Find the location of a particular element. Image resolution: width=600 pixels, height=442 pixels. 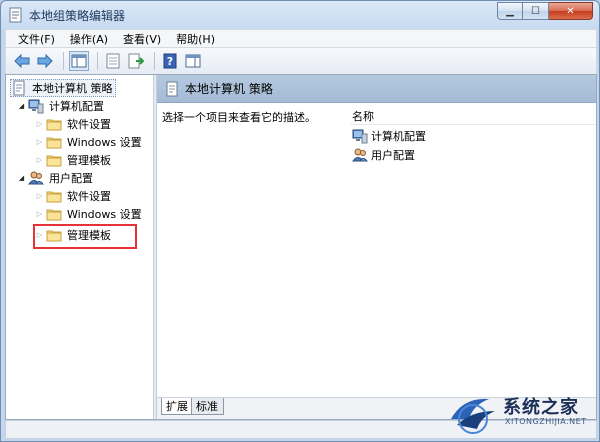

details-header-title: 本地计算机 策略 is located at coordinates (229, 89).